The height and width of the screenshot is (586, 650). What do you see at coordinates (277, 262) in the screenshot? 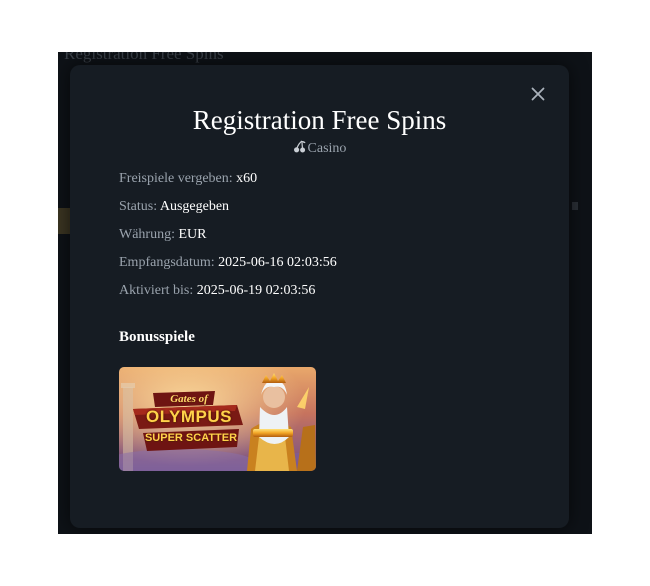
I see `detail-value: 2025-06-16 02:03:56` at bounding box center [277, 262].